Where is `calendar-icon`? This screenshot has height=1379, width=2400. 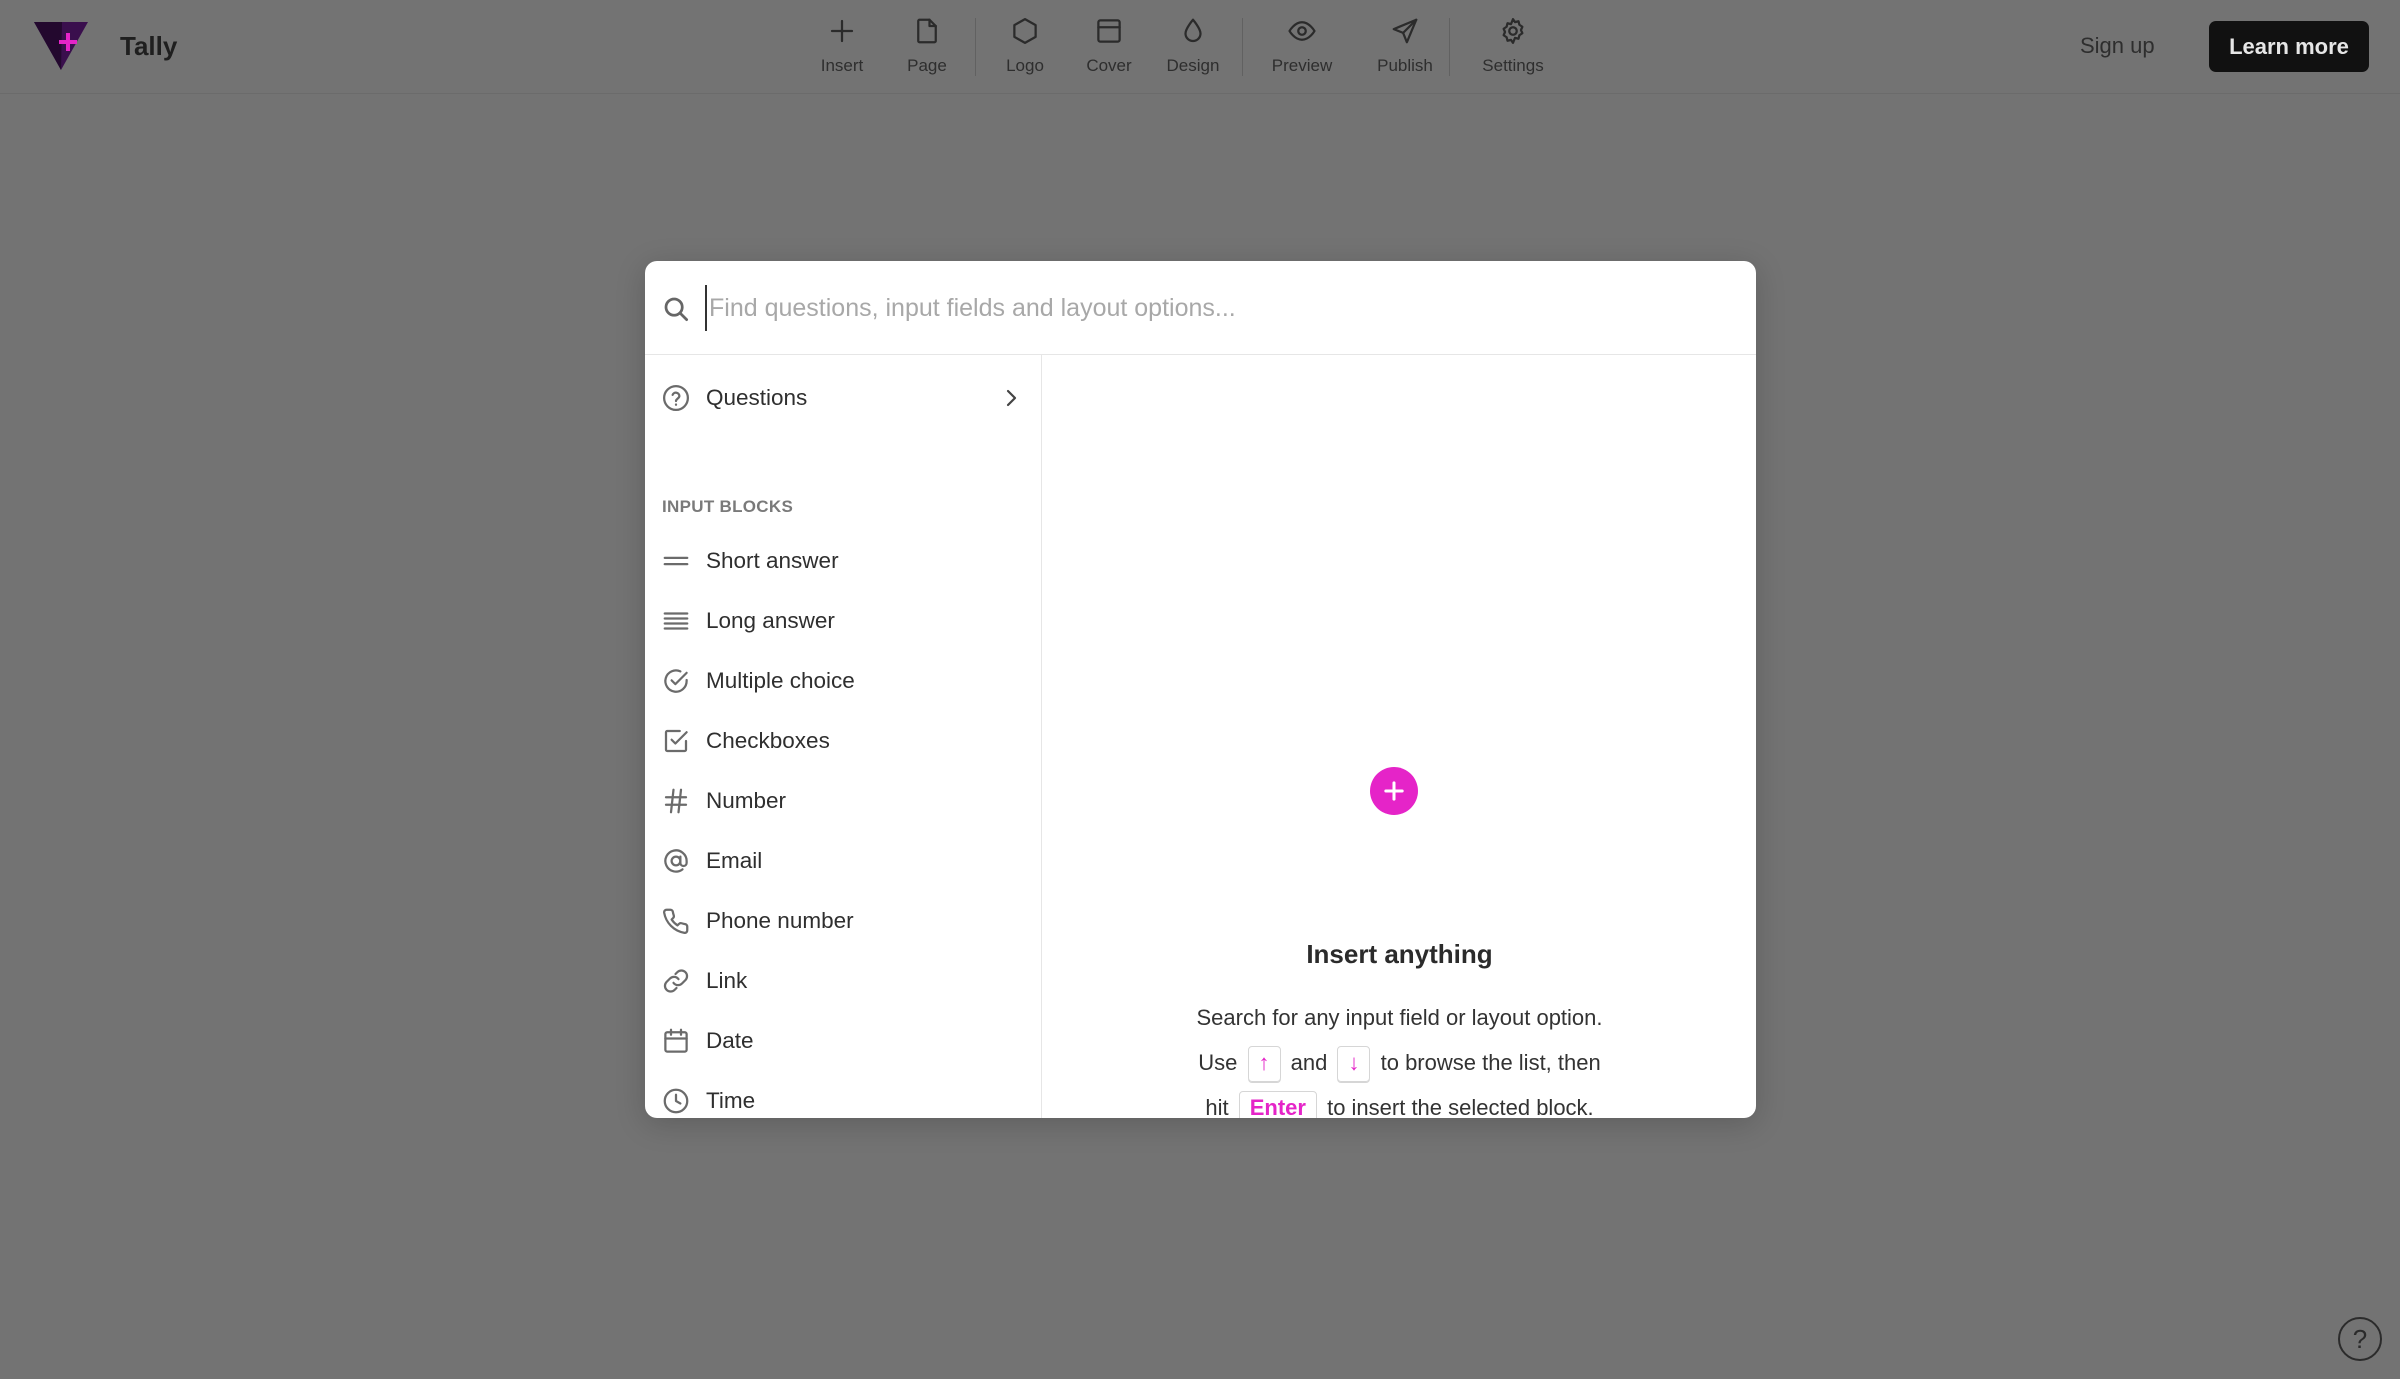 calendar-icon is located at coordinates (676, 1041).